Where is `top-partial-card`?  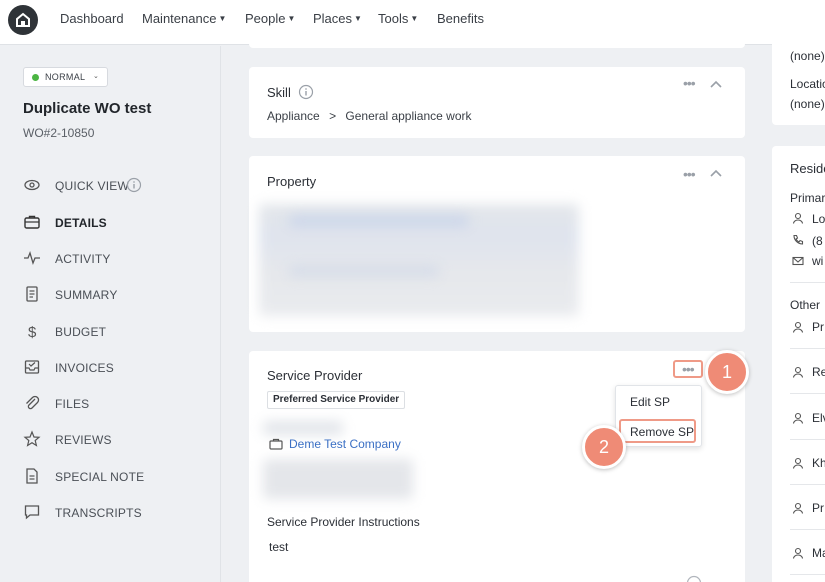 top-partial-card is located at coordinates (497, 39).